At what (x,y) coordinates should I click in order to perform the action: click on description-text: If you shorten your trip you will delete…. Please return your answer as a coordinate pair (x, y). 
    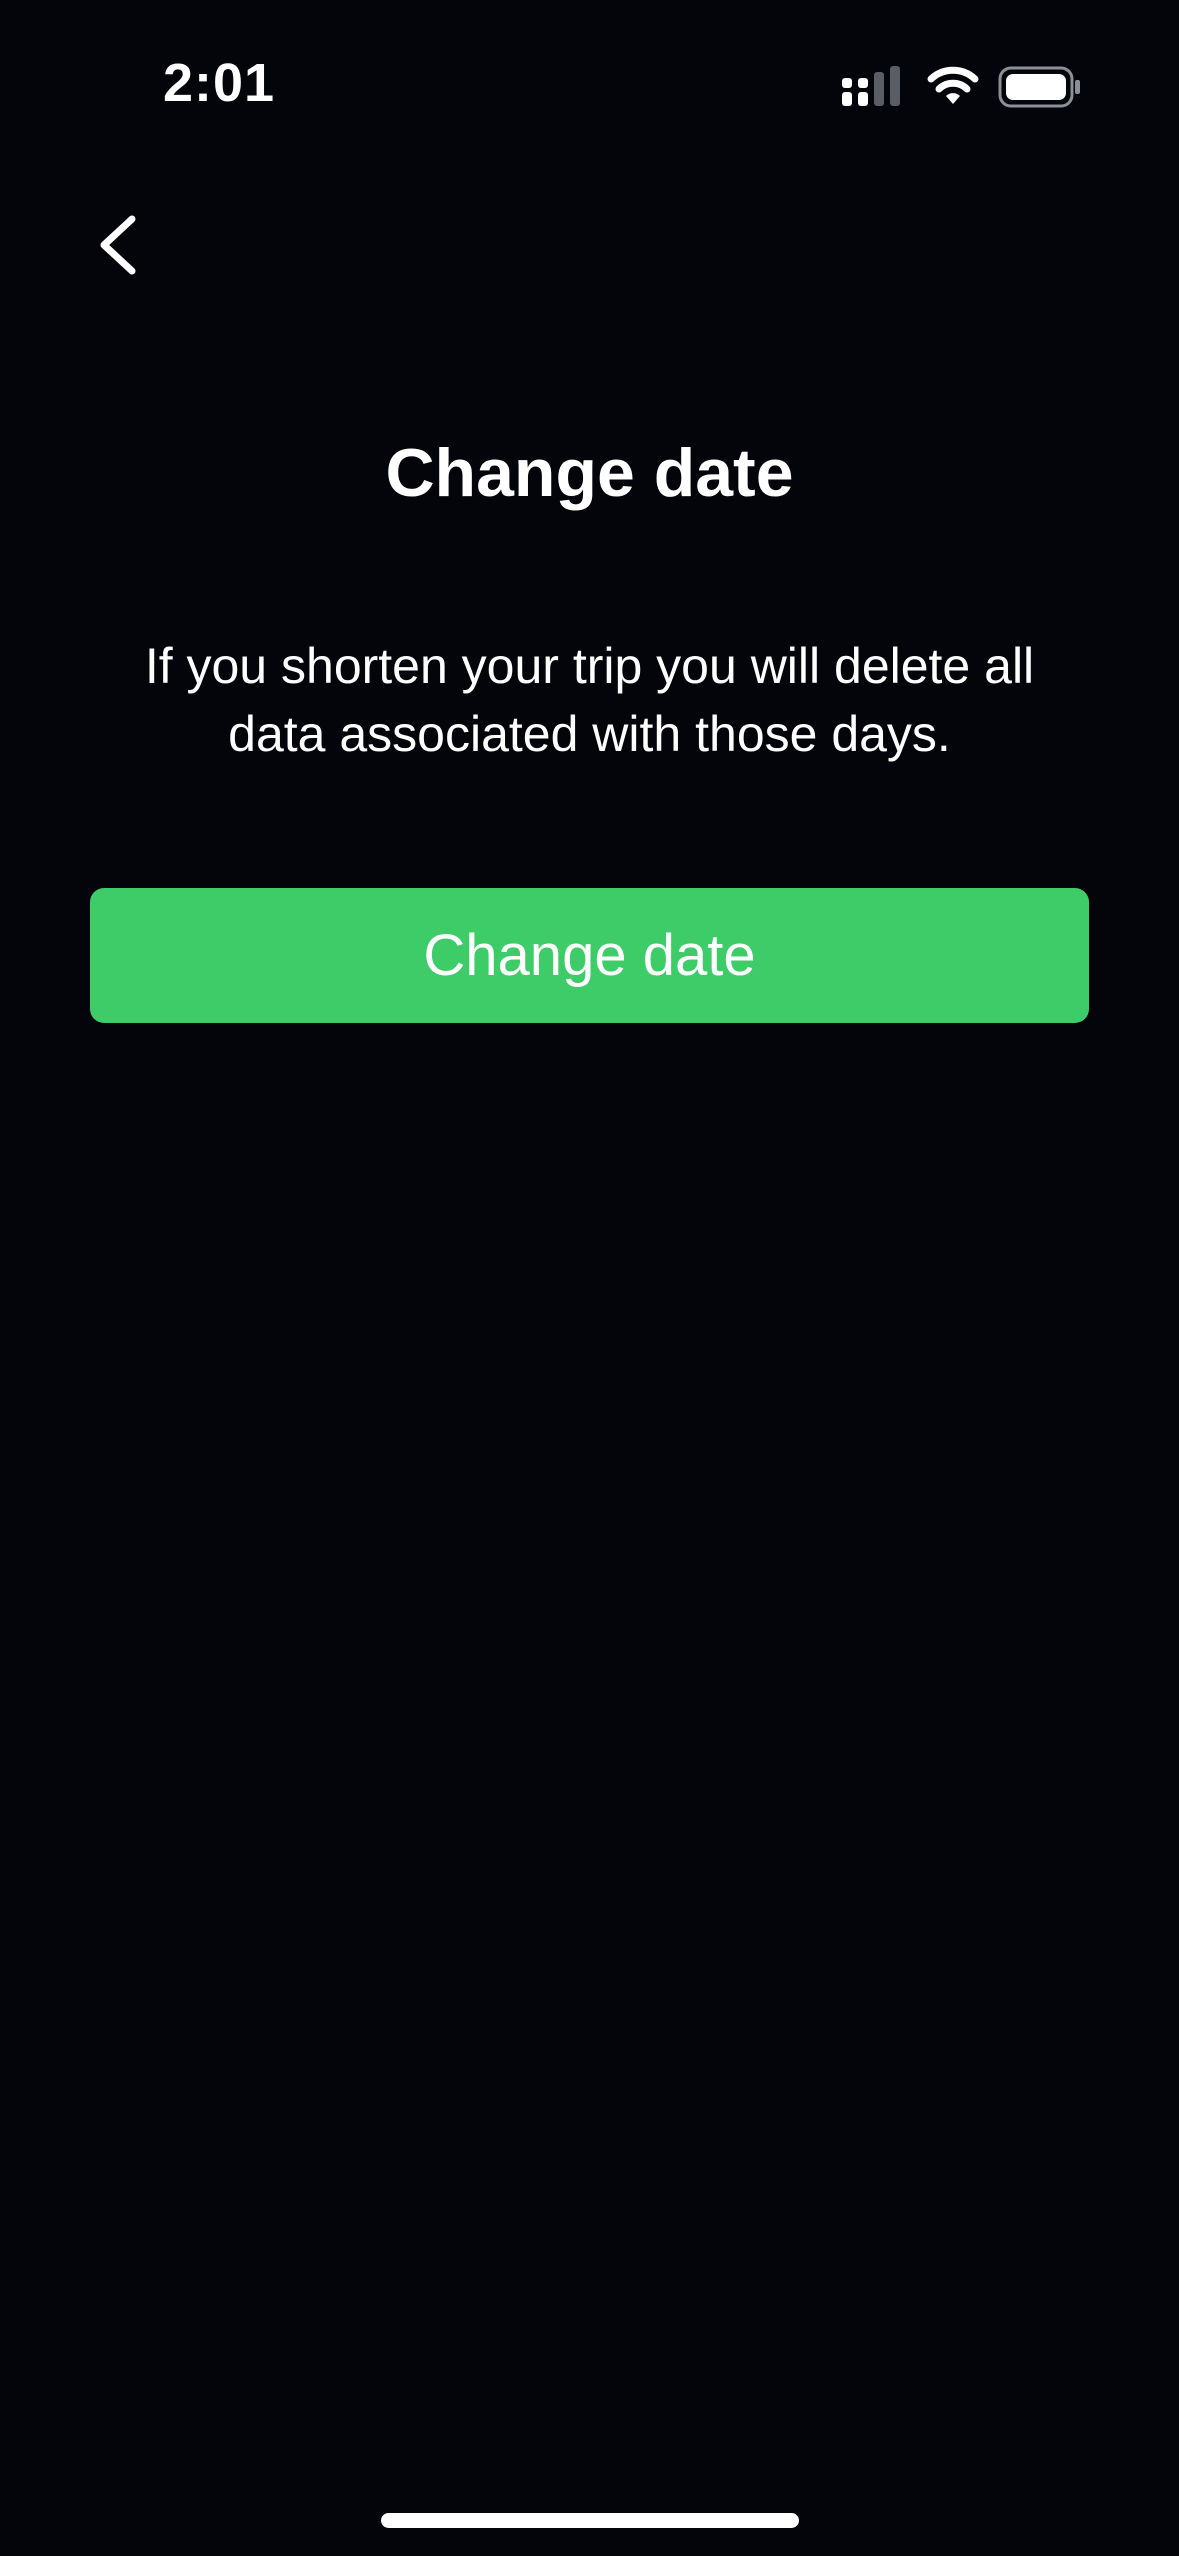
    Looking at the image, I should click on (589, 700).